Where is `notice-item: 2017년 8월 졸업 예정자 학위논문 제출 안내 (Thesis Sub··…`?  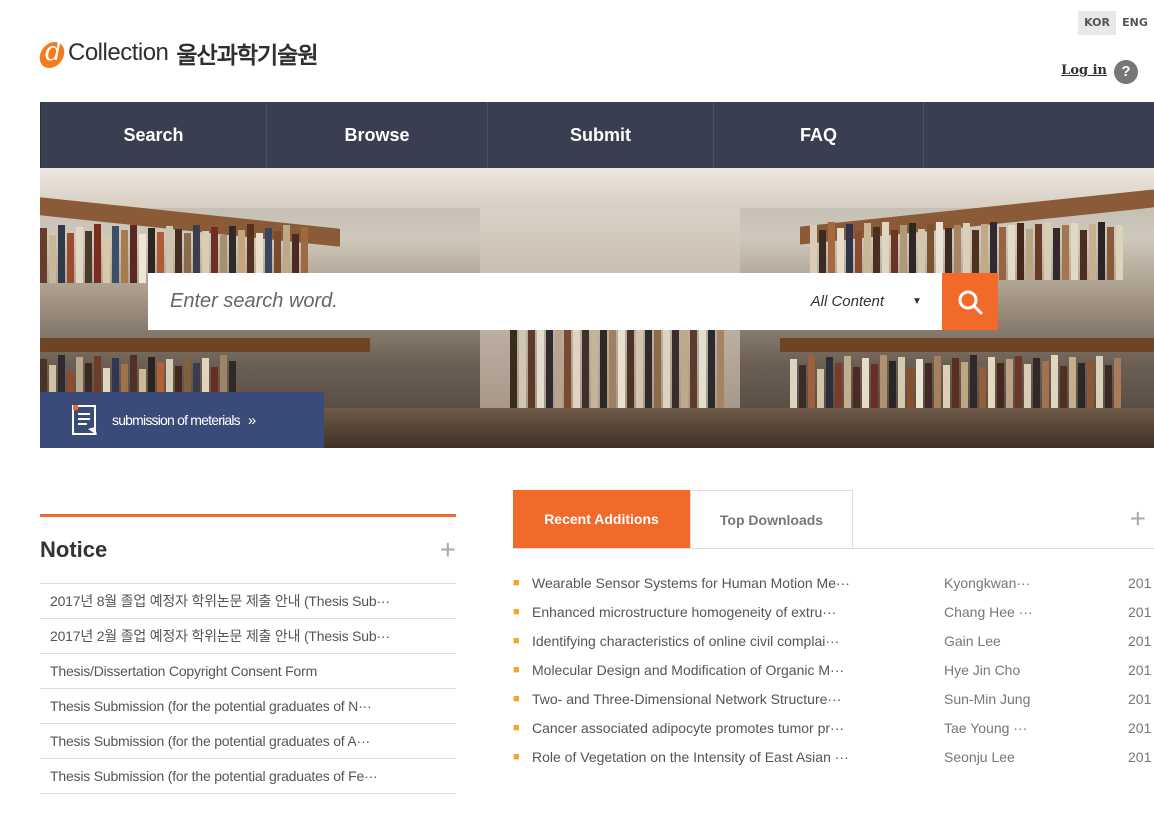 notice-item: 2017년 8월 졸업 예정자 학위논문 제출 안내 (Thesis Sub··… is located at coordinates (248, 601).